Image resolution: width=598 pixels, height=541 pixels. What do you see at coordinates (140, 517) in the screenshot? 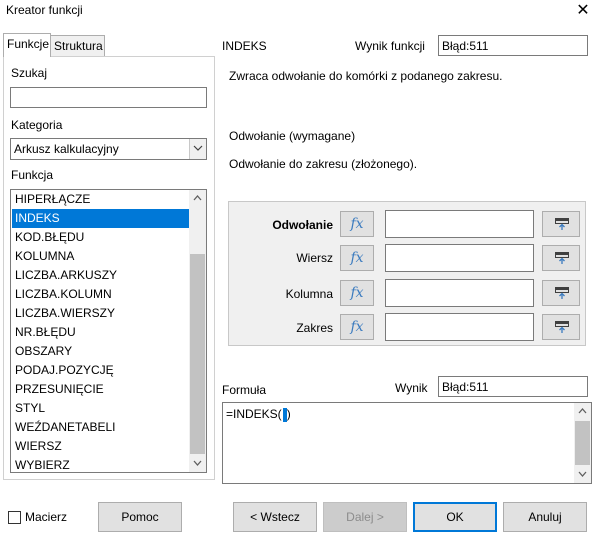
I see `help-button: Pomoc` at bounding box center [140, 517].